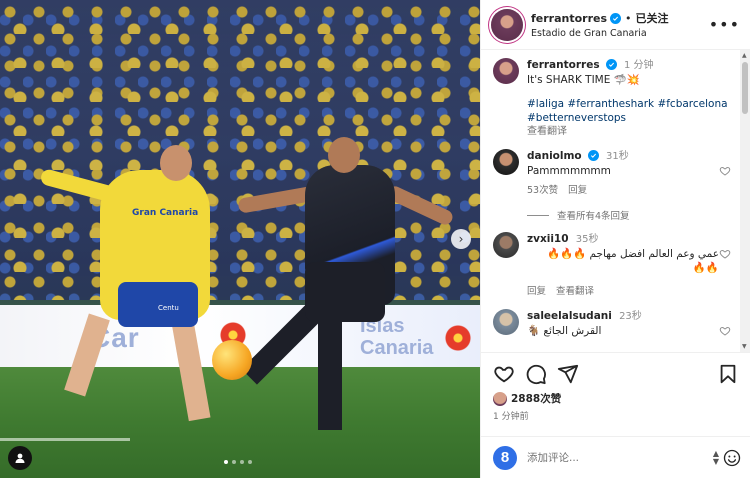  Describe the element at coordinates (165, 213) in the screenshot. I see `jersey-sponsor-text: Gran Canaria` at that location.